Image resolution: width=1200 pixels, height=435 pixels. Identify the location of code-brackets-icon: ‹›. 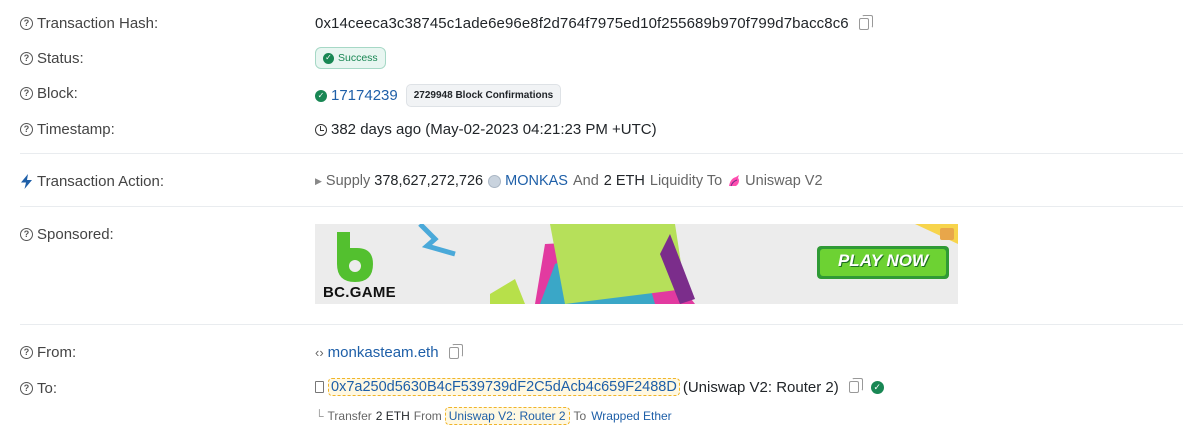
(319, 352).